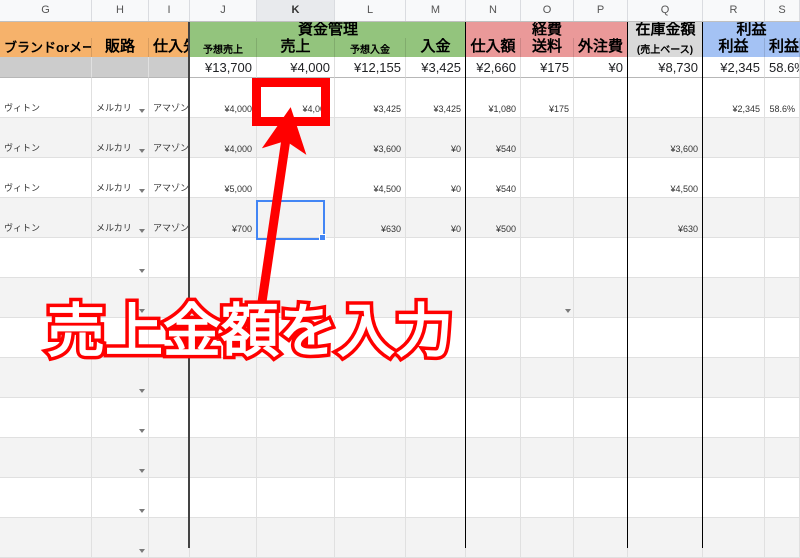 The width and height of the screenshot is (800, 558). What do you see at coordinates (46, 67) in the screenshot?
I see `summary-cell-g` at bounding box center [46, 67].